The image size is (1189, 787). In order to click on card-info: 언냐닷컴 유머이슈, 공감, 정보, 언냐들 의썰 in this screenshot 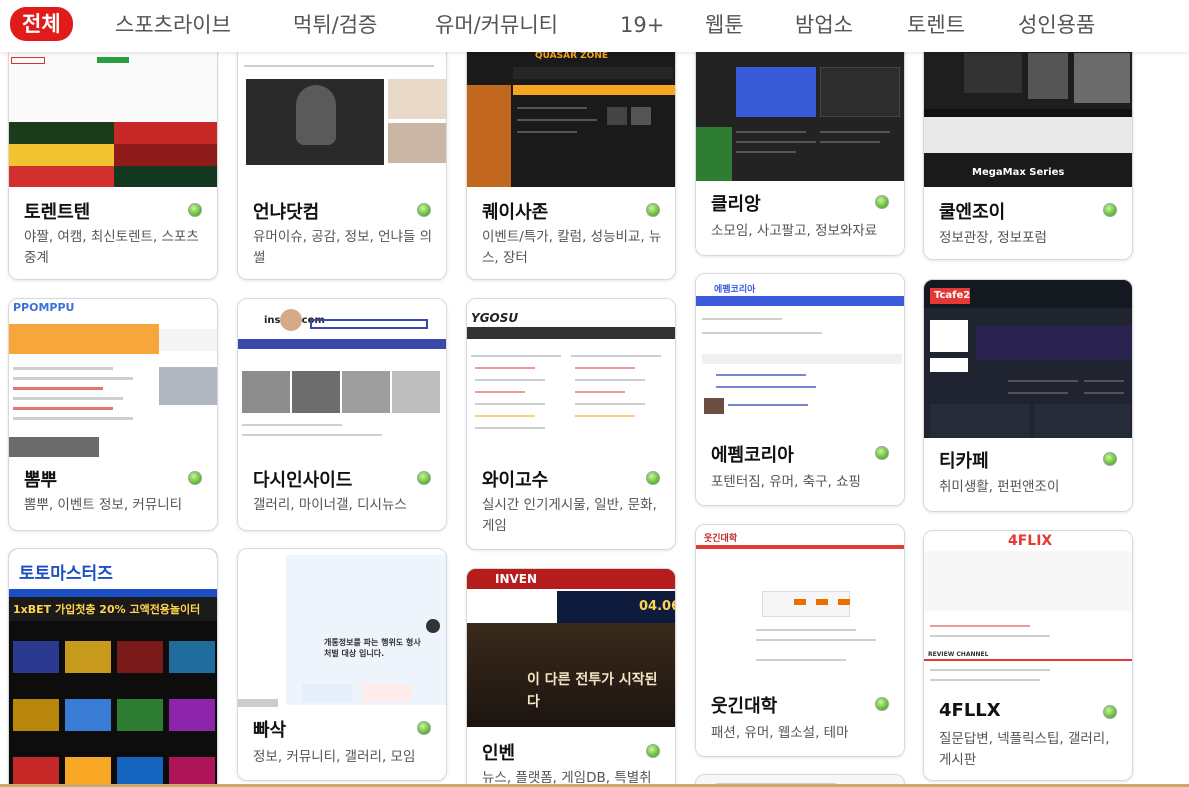, I will do `click(342, 233)`.